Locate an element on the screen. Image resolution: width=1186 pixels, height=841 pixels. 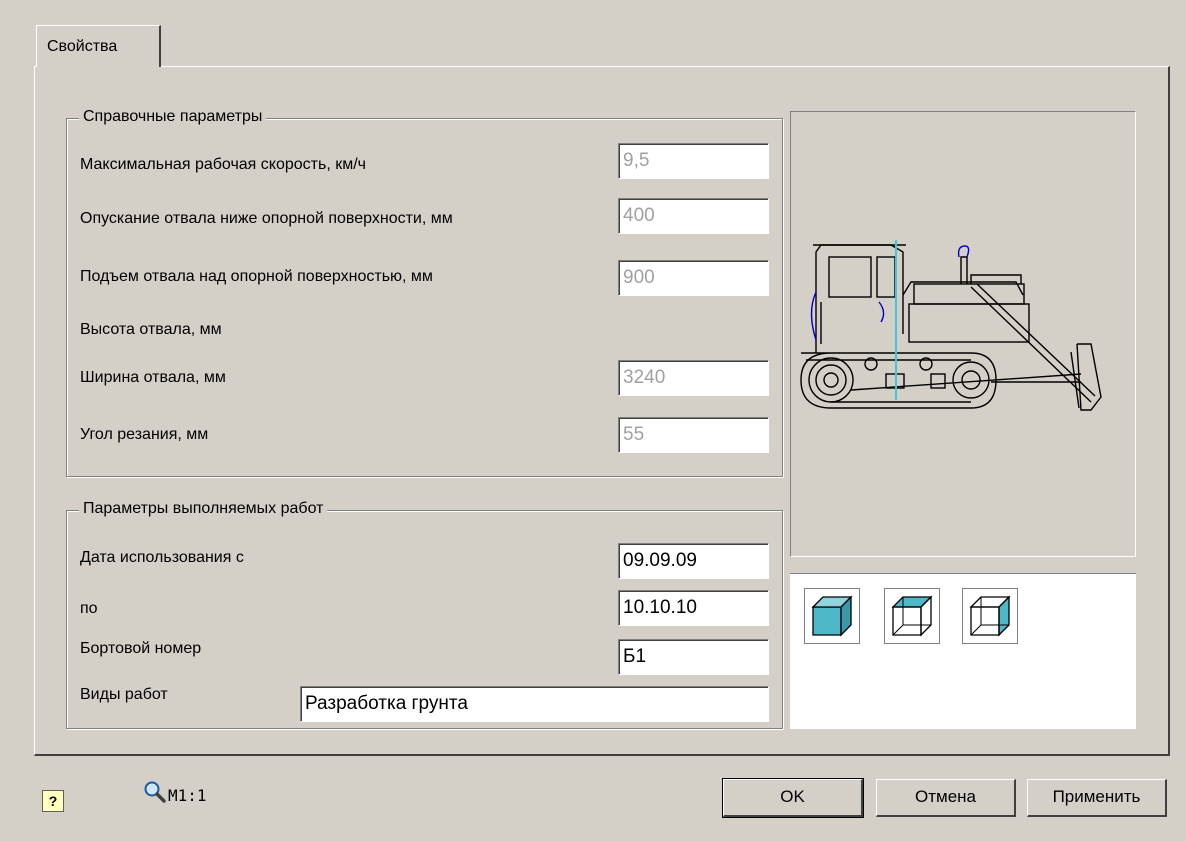
board-number-field: Б1 is located at coordinates (693, 657).